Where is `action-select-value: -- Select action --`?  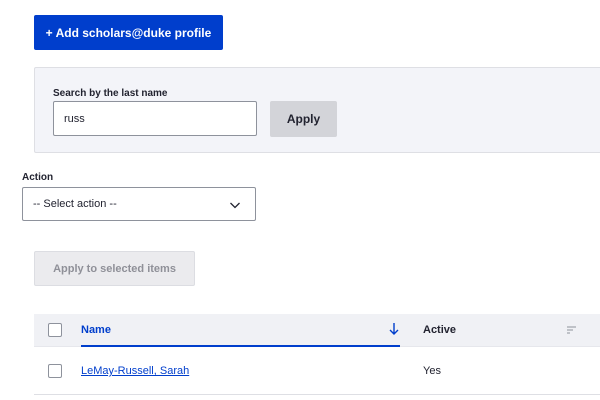
action-select-value: -- Select action -- is located at coordinates (75, 204).